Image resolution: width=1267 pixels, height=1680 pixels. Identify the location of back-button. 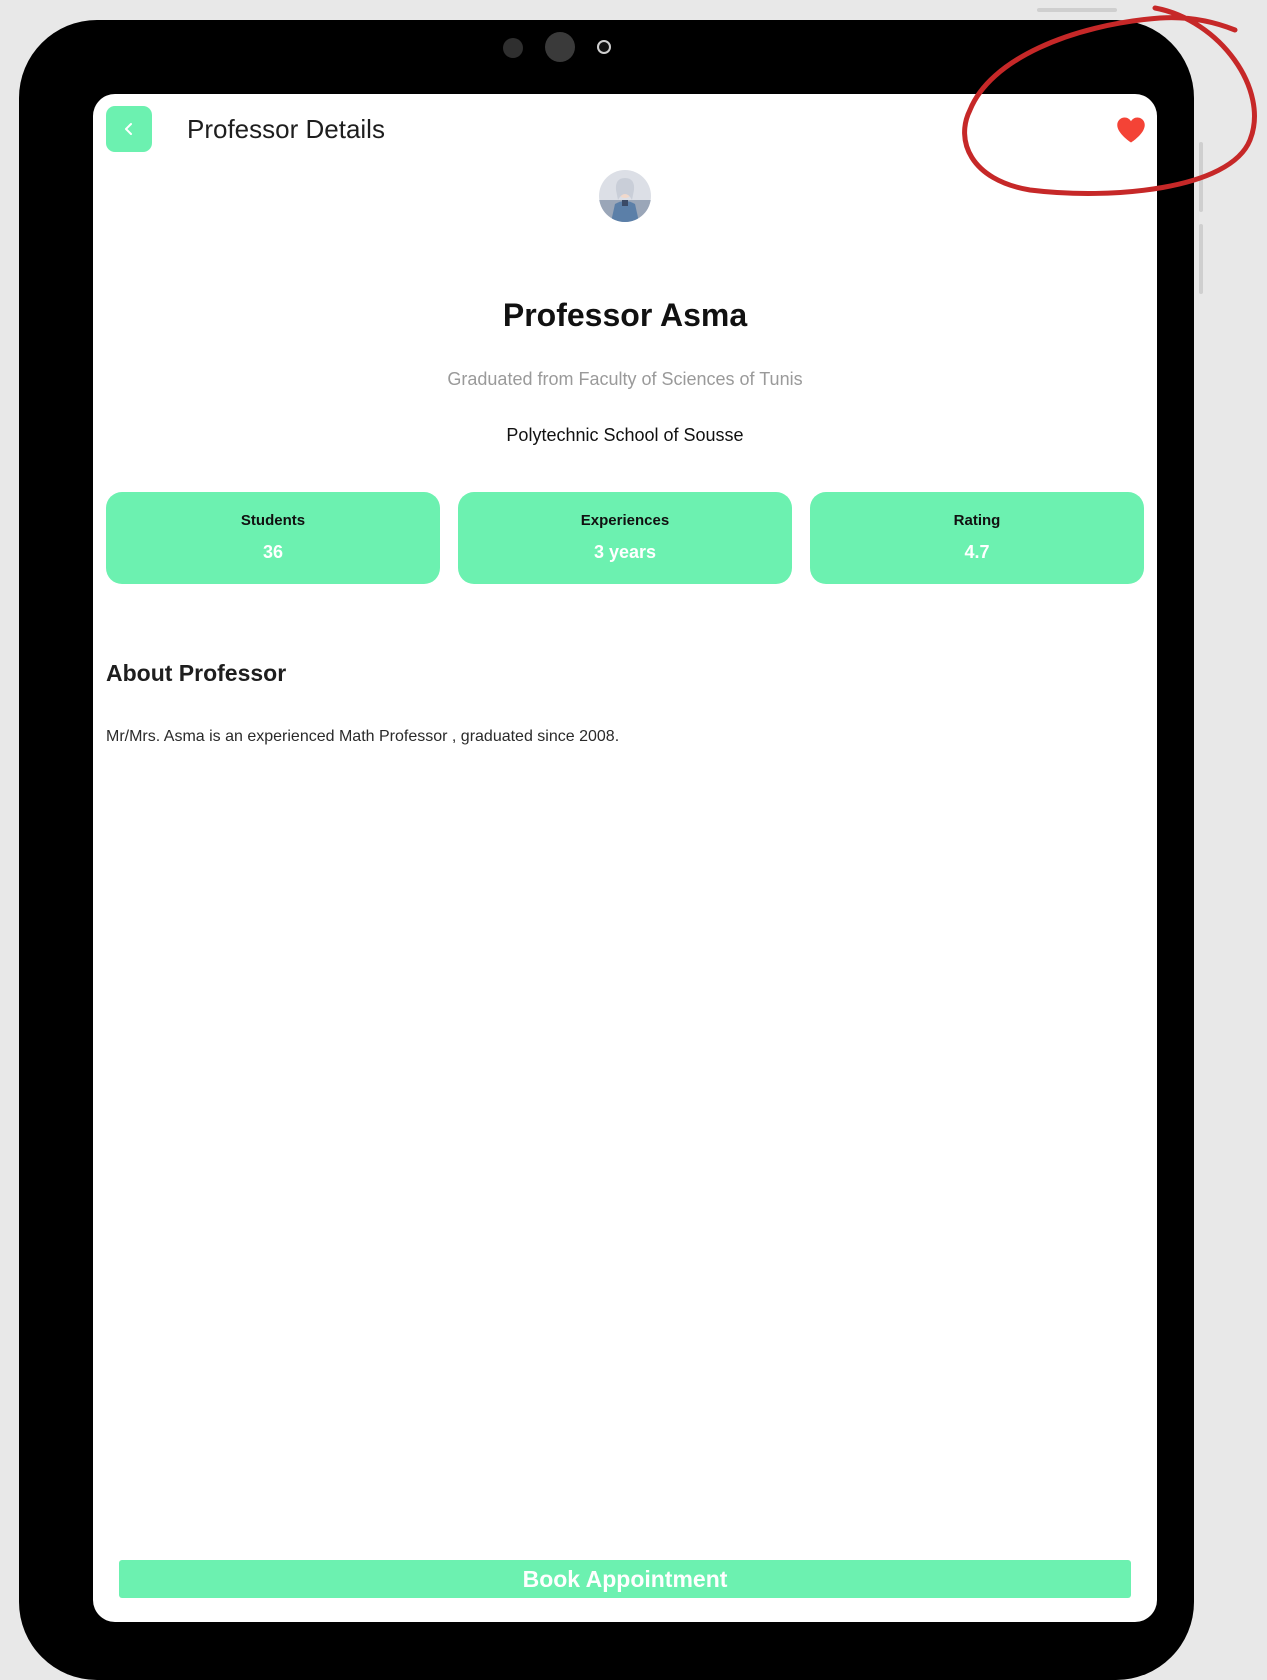
(129, 129).